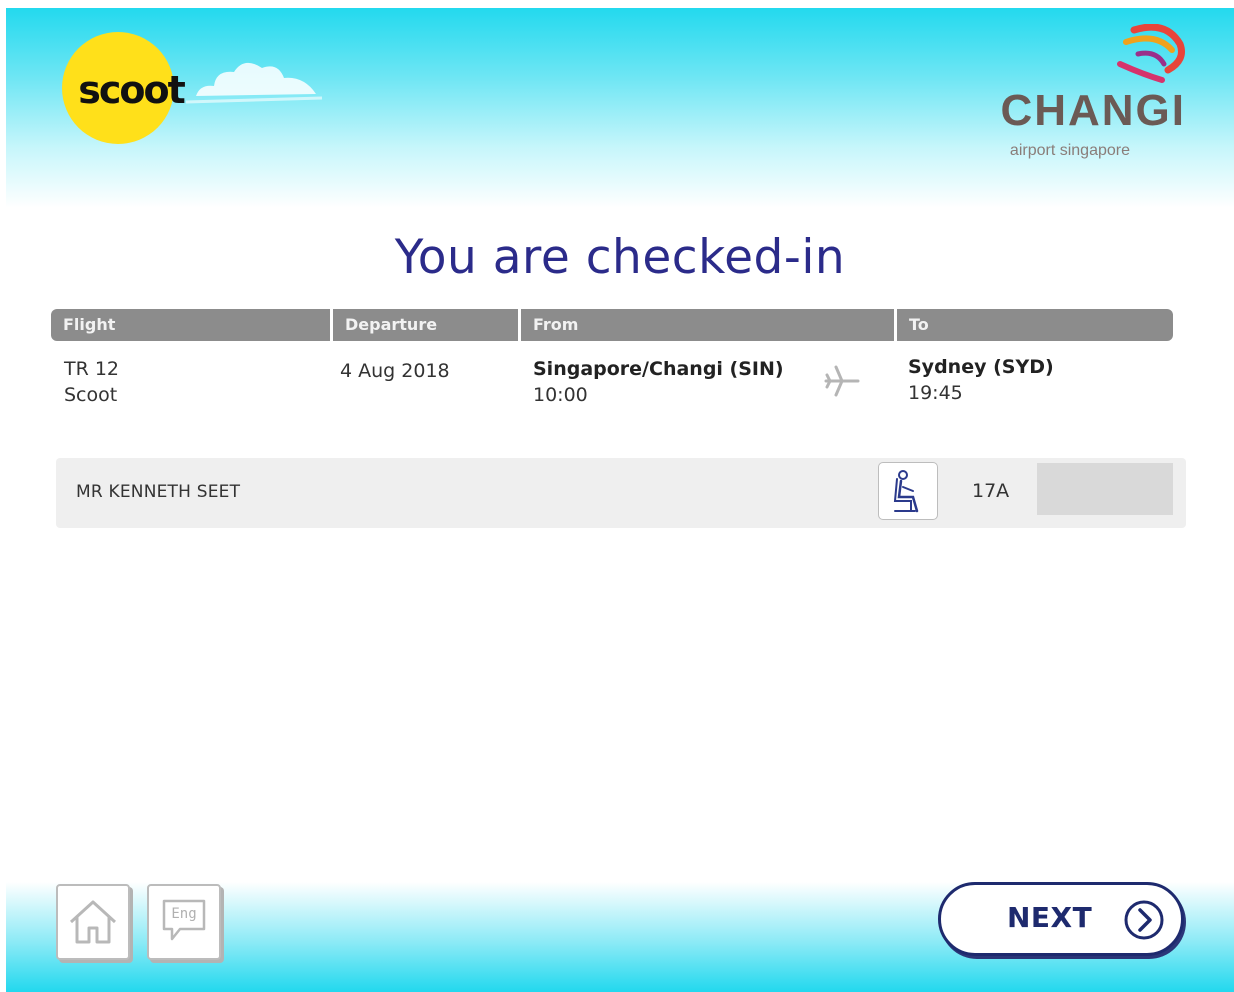  I want to click on seat-icon, so click(906, 491).